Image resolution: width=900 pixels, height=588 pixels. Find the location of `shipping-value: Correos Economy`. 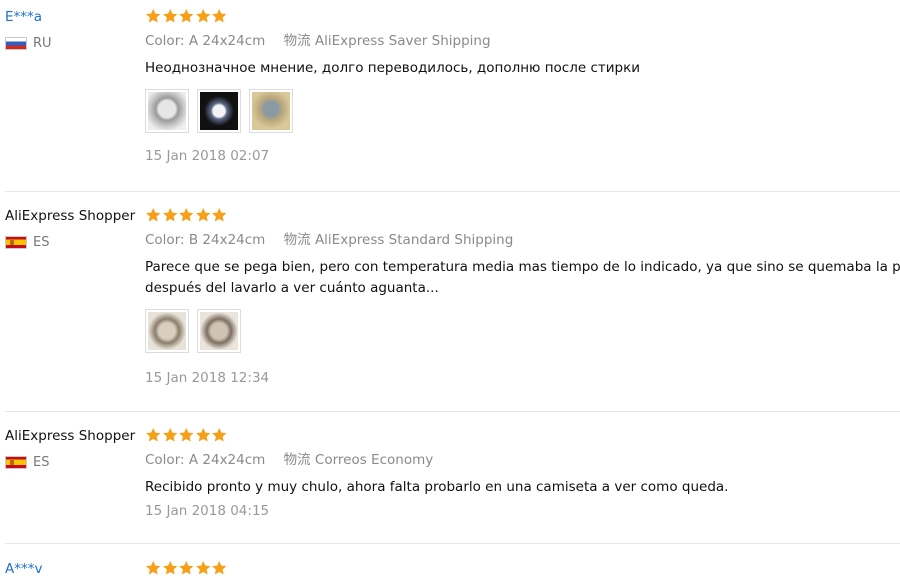

shipping-value: Correos Economy is located at coordinates (374, 460).